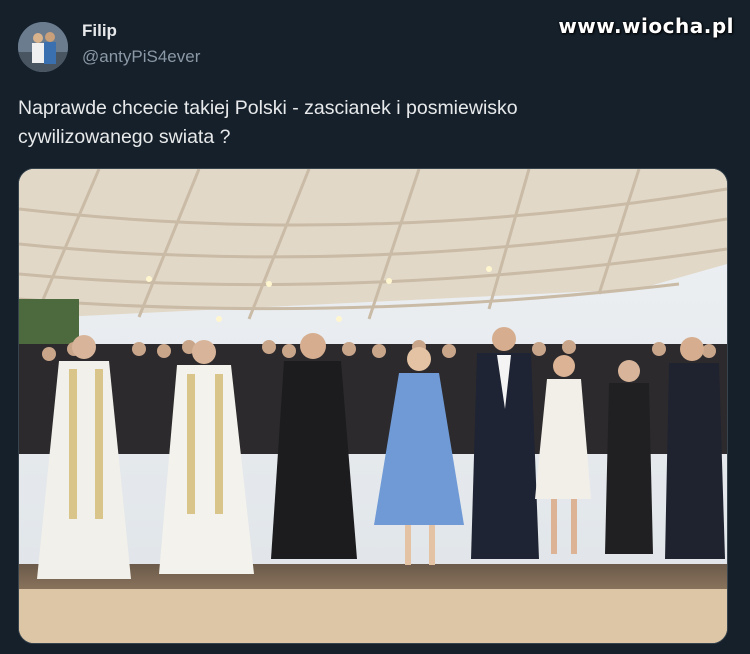 The width and height of the screenshot is (750, 654). Describe the element at coordinates (141, 57) in the screenshot. I see `author-handle: @antyPiS4ever` at that location.